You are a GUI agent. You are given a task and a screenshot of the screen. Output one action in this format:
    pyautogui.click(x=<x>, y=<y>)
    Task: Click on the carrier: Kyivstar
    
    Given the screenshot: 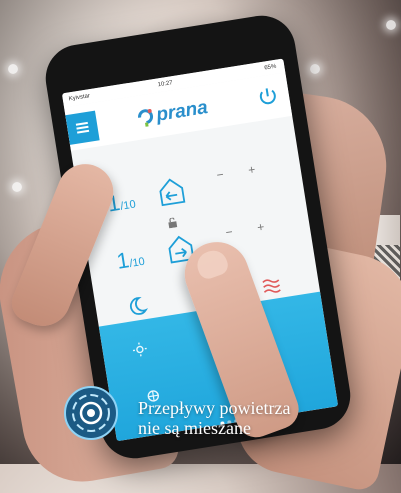 What is the action you would take?
    pyautogui.click(x=79, y=98)
    